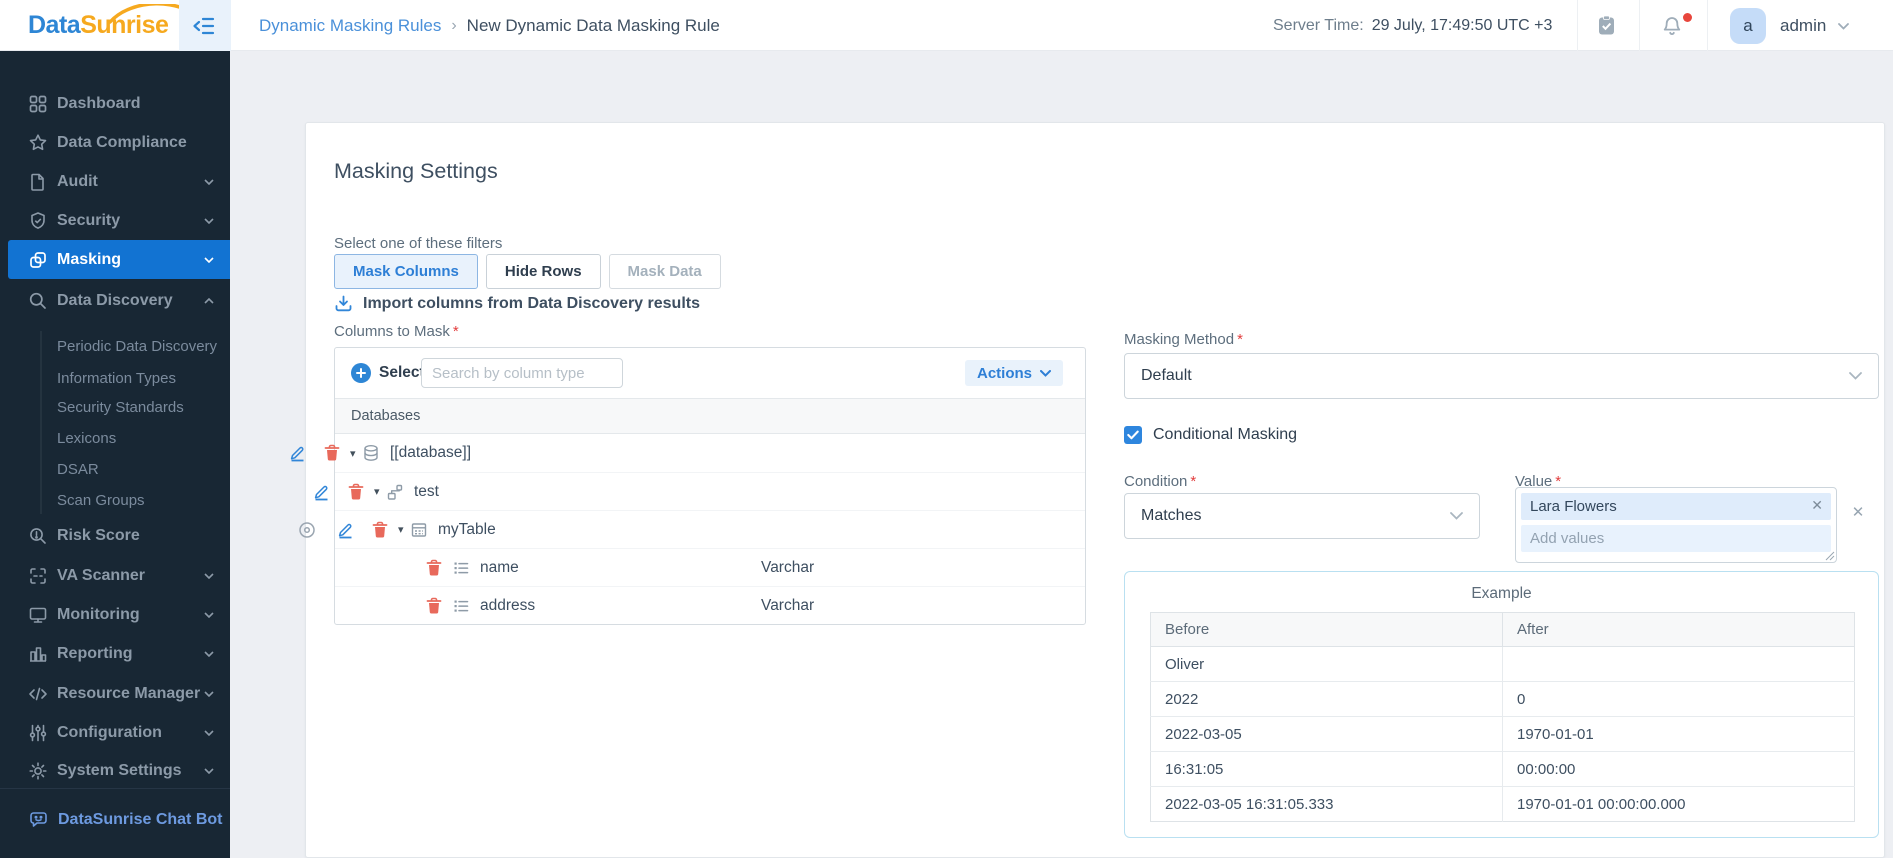 This screenshot has height=858, width=1893. Describe the element at coordinates (139, 378) in the screenshot. I see `sidebar-subitem-information-types: Information Types` at that location.